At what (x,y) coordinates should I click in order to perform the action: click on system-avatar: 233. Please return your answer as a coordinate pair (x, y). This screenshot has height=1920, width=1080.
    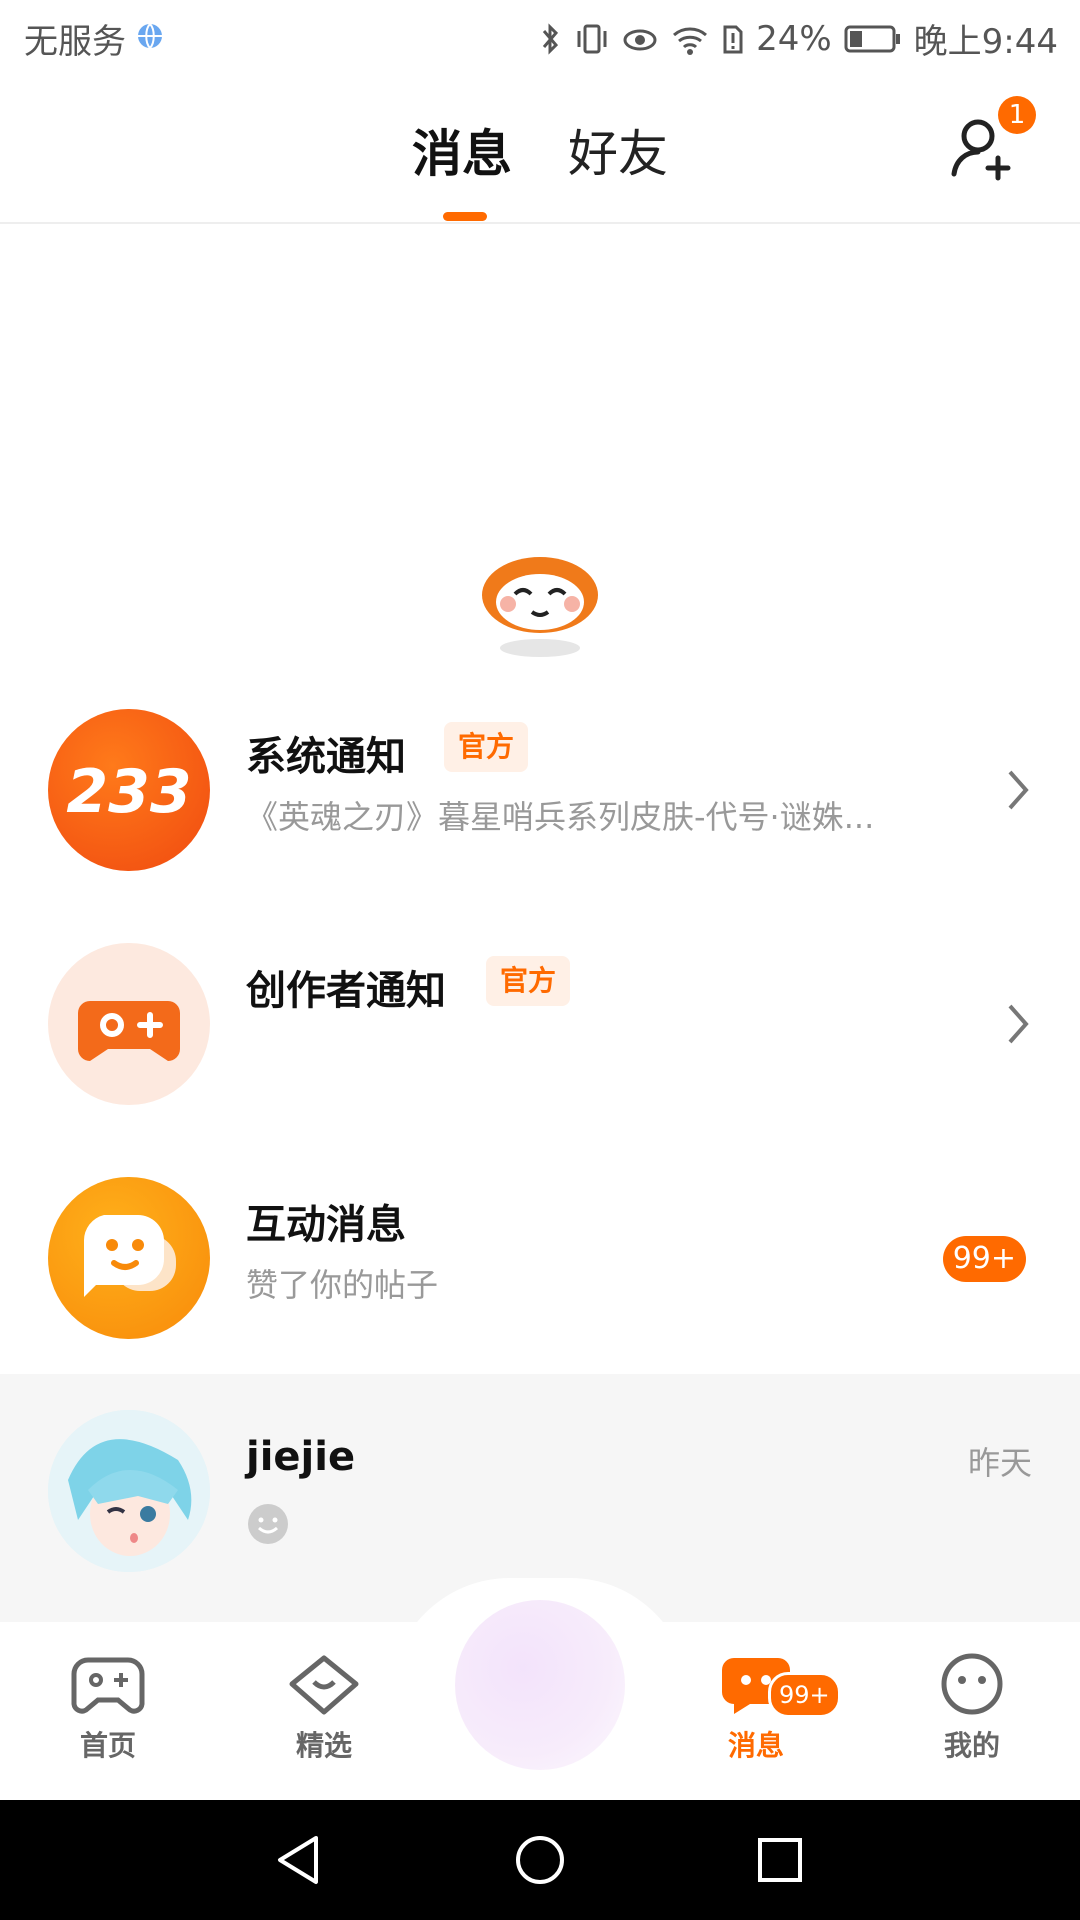
    Looking at the image, I should click on (129, 790).